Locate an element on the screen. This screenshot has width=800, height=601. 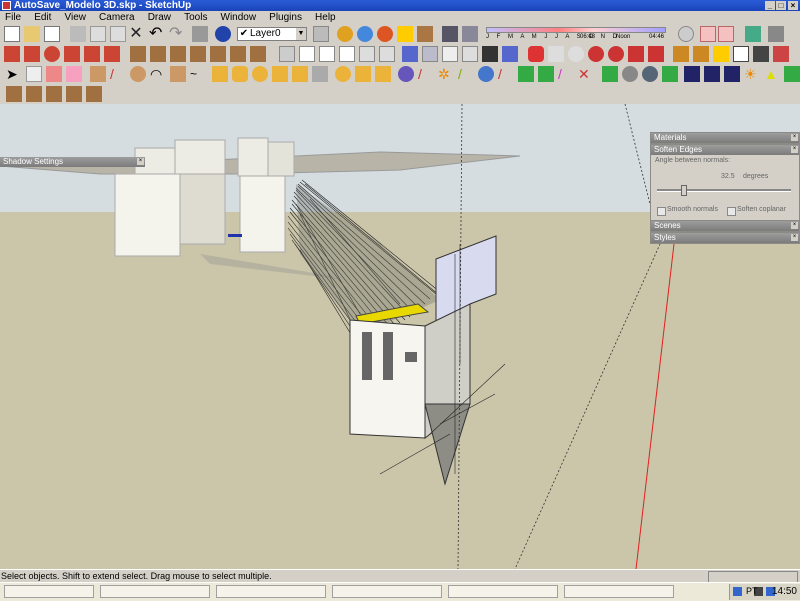
menu-draw: Draw is located at coordinates (159, 17).